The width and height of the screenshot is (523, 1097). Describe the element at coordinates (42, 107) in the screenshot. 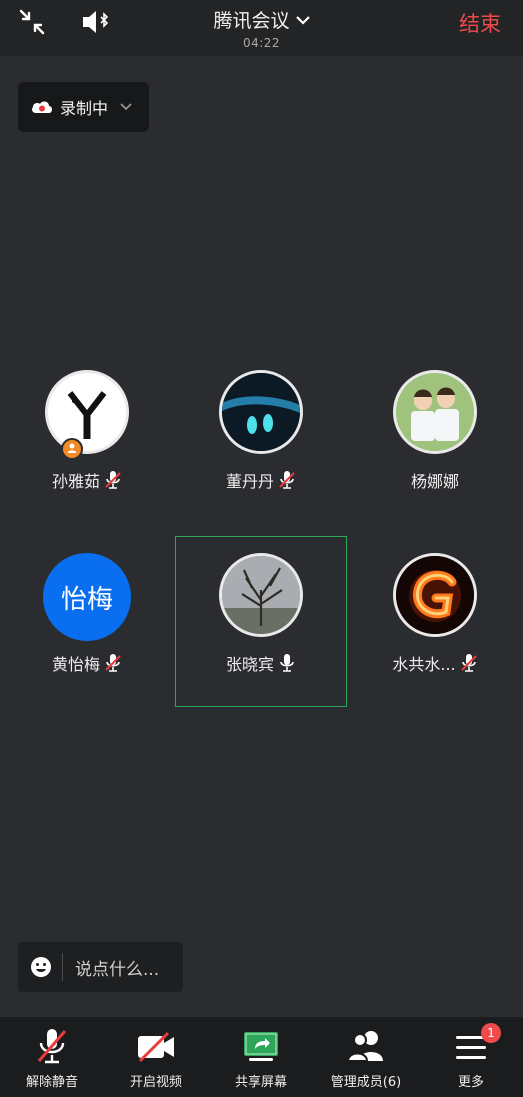

I see `cloud-record-icon` at that location.